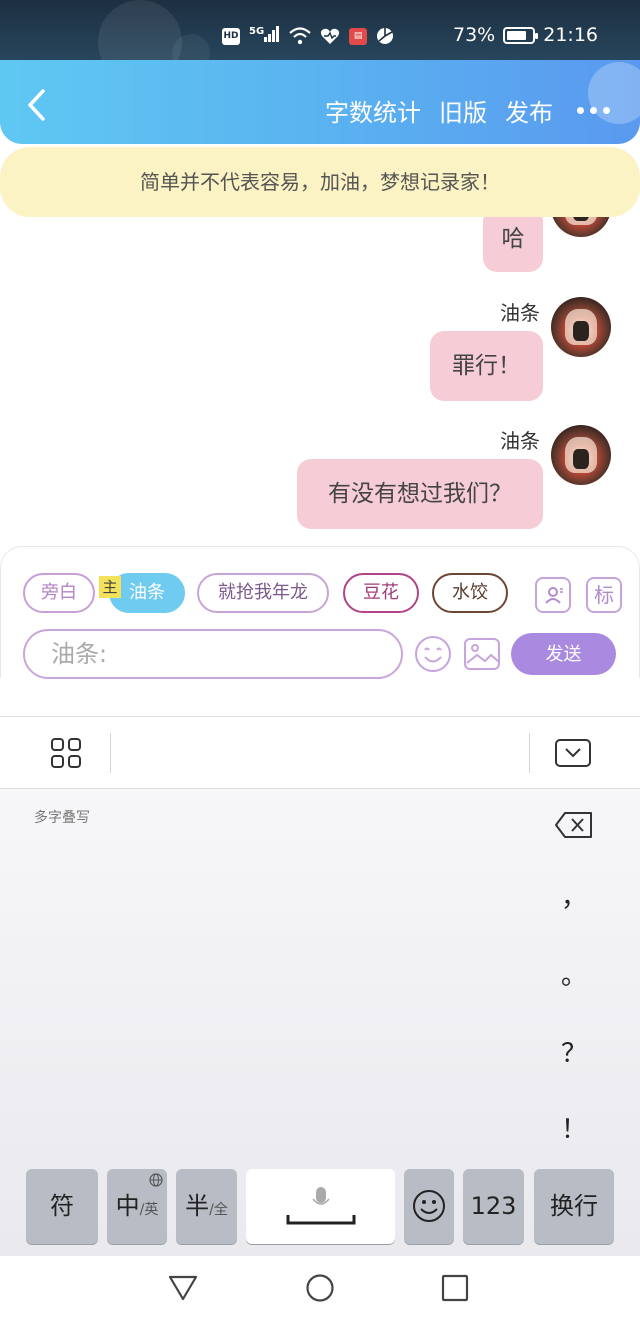 The width and height of the screenshot is (640, 1320). Describe the element at coordinates (604, 595) in the screenshot. I see `tag-button: 标` at that location.